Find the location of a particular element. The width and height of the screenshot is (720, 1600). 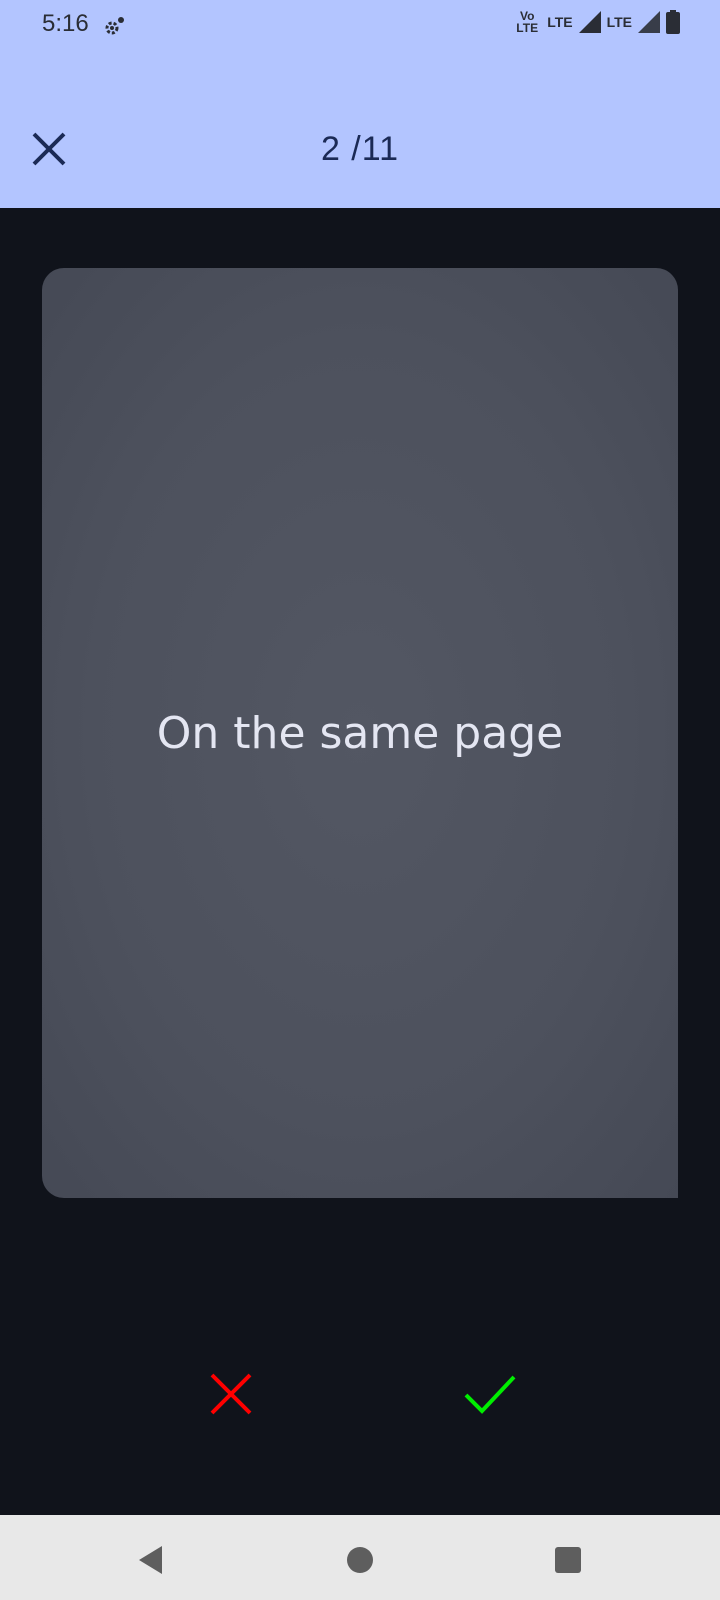

home-circle-icon is located at coordinates (360, 1560).